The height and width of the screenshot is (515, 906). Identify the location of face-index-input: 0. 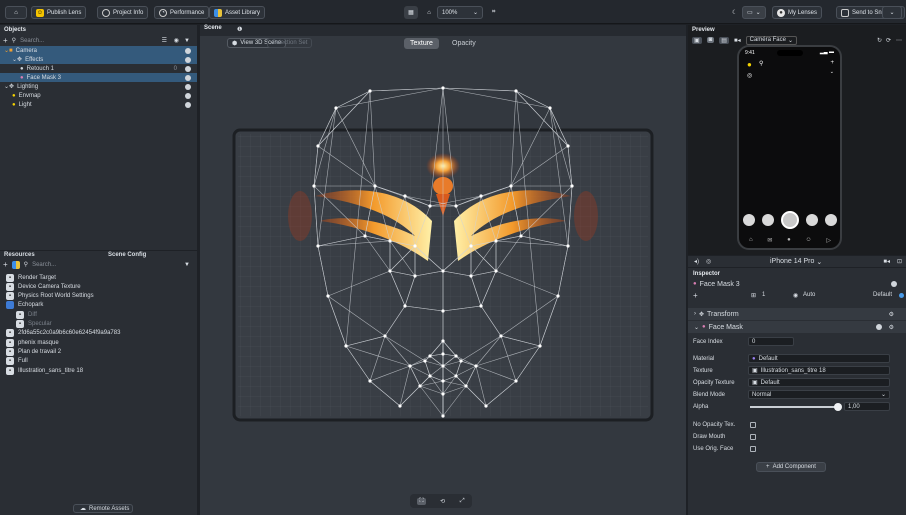
(771, 341).